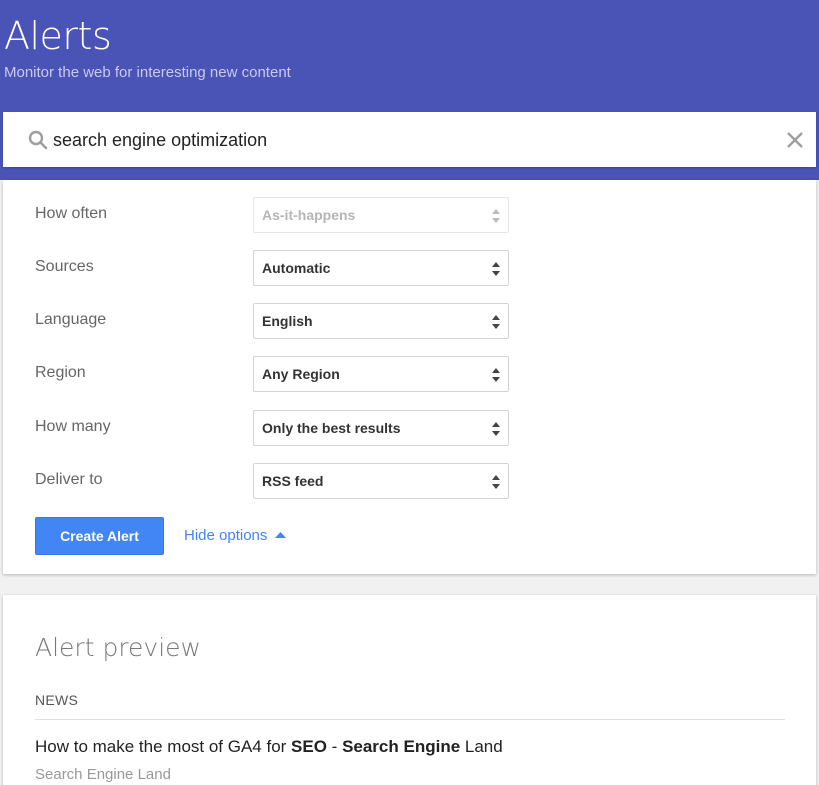 The image size is (819, 785). What do you see at coordinates (38, 140) in the screenshot?
I see `search-icon` at bounding box center [38, 140].